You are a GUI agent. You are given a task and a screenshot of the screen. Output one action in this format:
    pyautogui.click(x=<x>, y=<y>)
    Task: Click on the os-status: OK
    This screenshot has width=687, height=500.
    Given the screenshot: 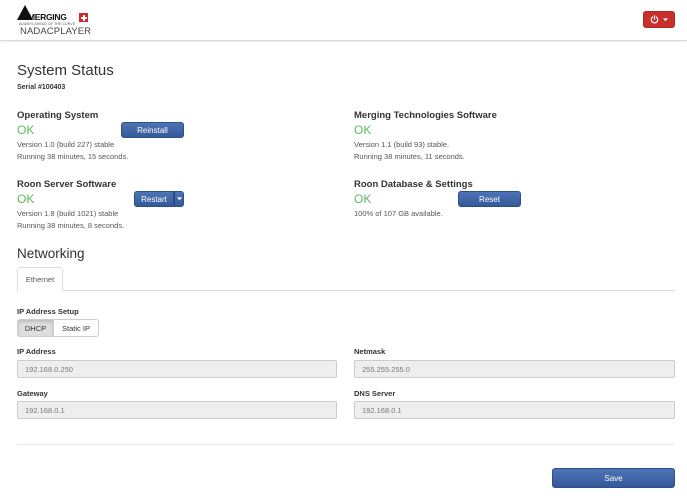 What is the action you would take?
    pyautogui.click(x=26, y=130)
    